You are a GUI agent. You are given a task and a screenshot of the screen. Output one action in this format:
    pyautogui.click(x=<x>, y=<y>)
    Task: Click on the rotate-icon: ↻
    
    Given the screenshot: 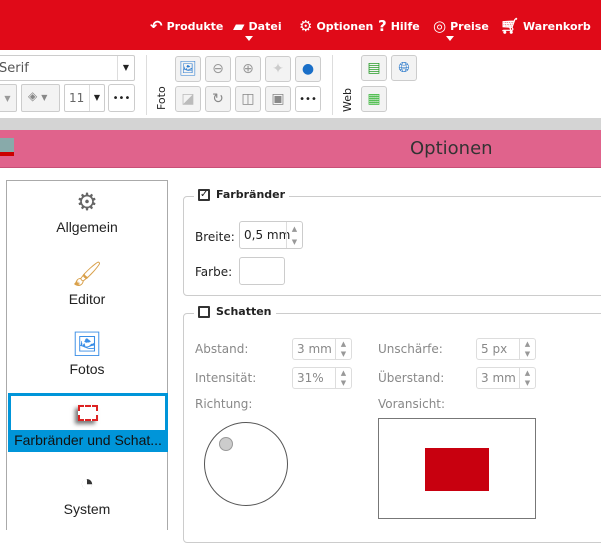 What is the action you would take?
    pyautogui.click(x=218, y=99)
    